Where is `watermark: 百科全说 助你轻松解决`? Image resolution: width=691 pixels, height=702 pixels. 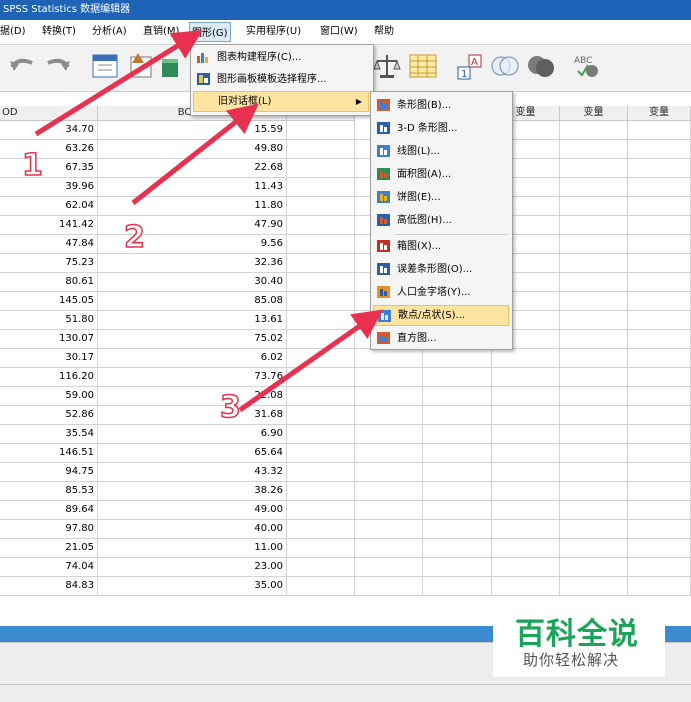
watermark: 百科全说 助你轻松解决 is located at coordinates (579, 642).